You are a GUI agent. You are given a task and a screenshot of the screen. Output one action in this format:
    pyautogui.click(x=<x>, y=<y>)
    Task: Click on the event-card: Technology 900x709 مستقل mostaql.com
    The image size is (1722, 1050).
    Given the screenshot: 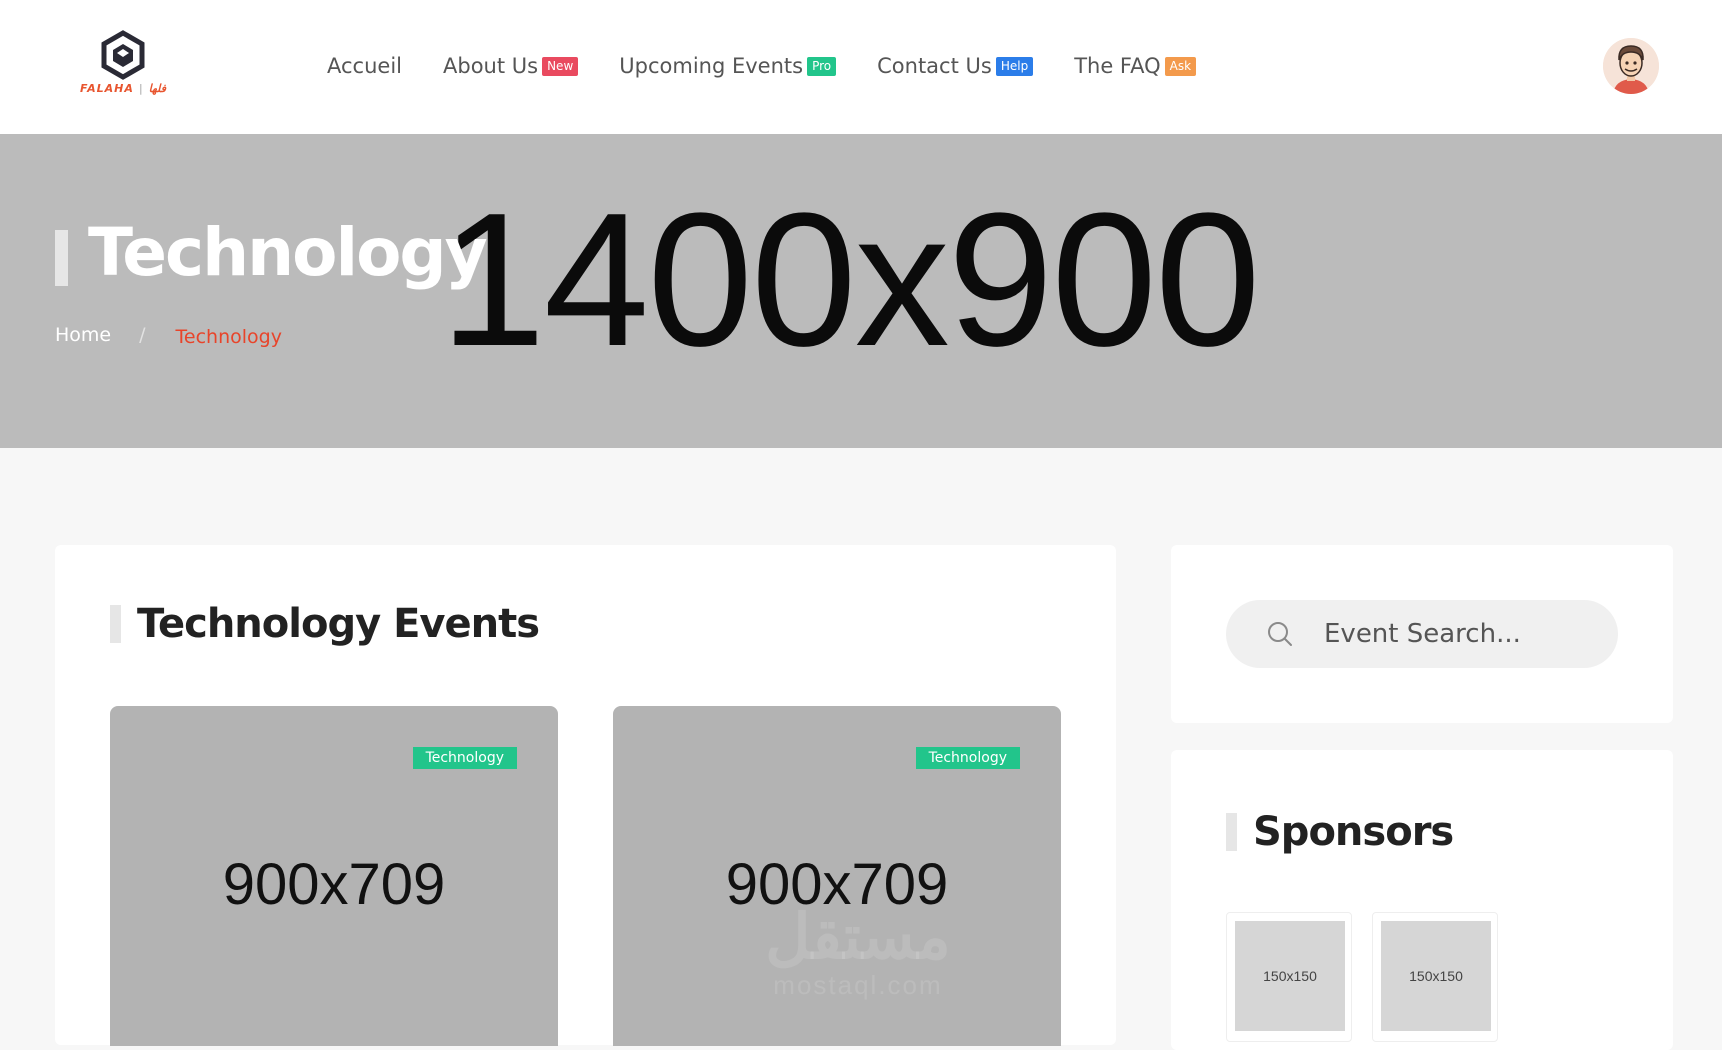 What is the action you would take?
    pyautogui.click(x=837, y=876)
    